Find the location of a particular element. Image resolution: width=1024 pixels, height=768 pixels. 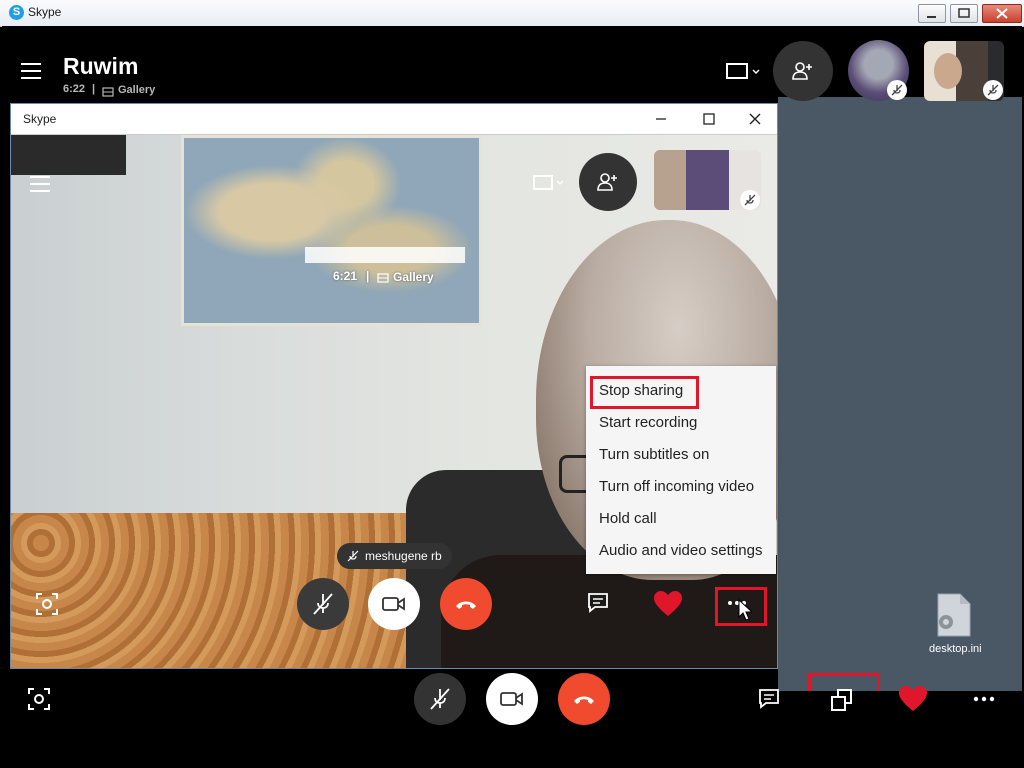

screen-size-button is located at coordinates (743, 74).